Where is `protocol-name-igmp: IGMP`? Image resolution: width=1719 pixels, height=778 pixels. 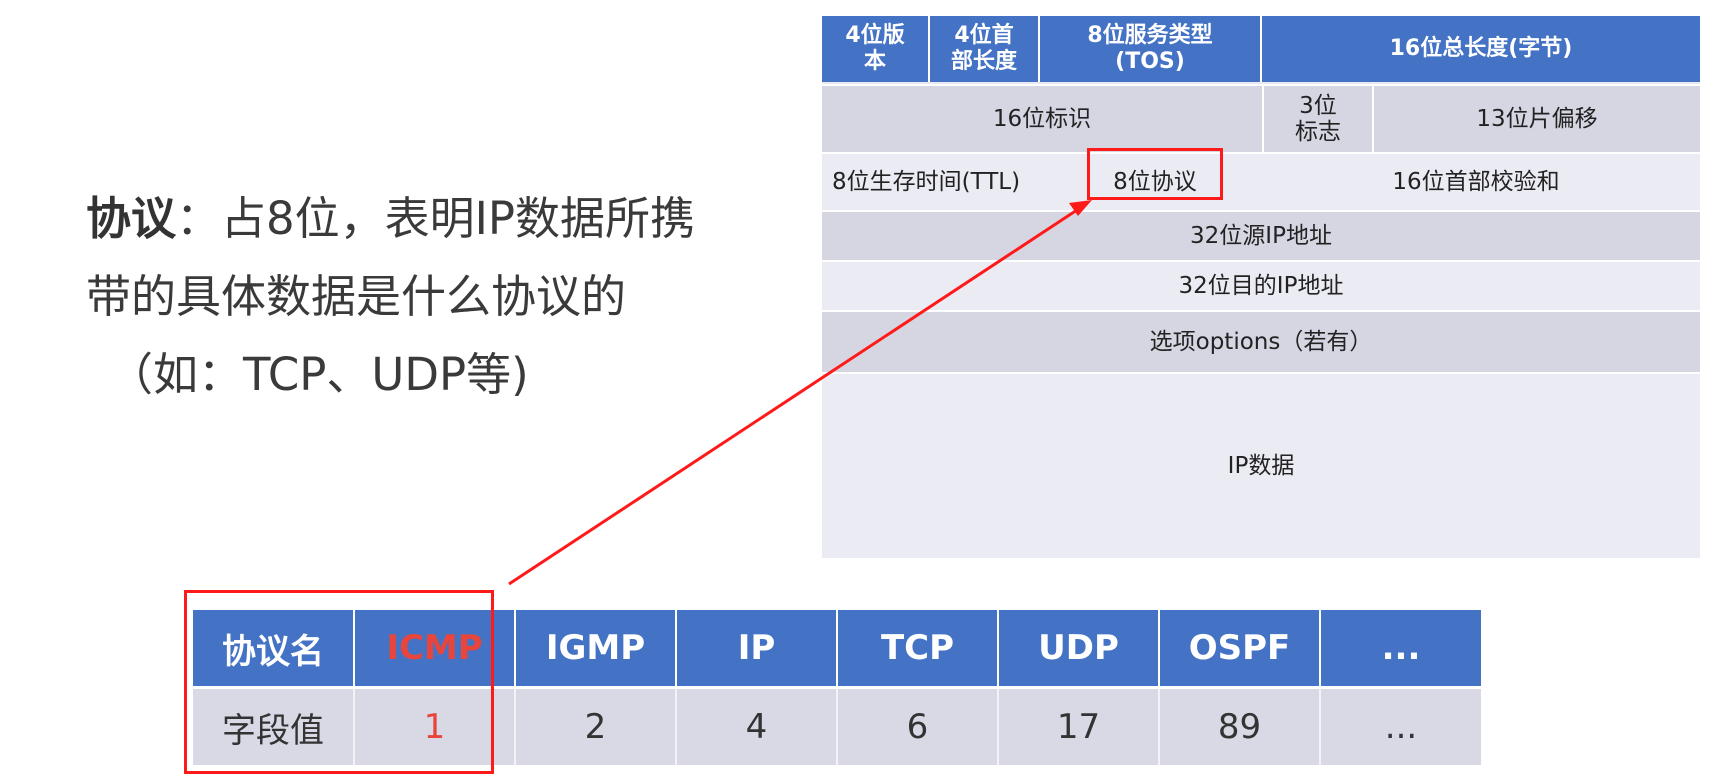 protocol-name-igmp: IGMP is located at coordinates (596, 648).